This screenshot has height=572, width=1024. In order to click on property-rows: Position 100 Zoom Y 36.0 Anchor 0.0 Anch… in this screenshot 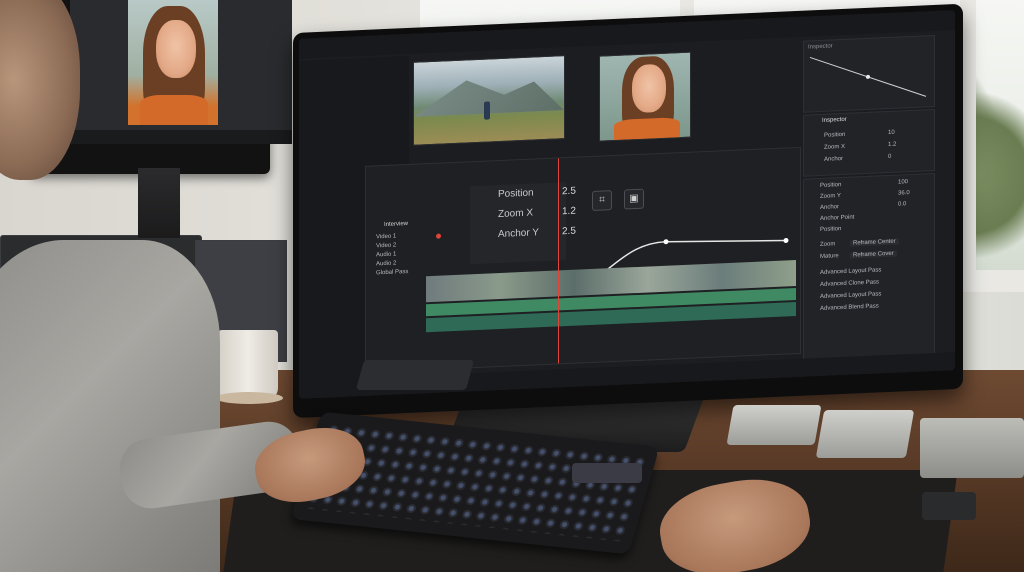, I will do `click(870, 248)`.